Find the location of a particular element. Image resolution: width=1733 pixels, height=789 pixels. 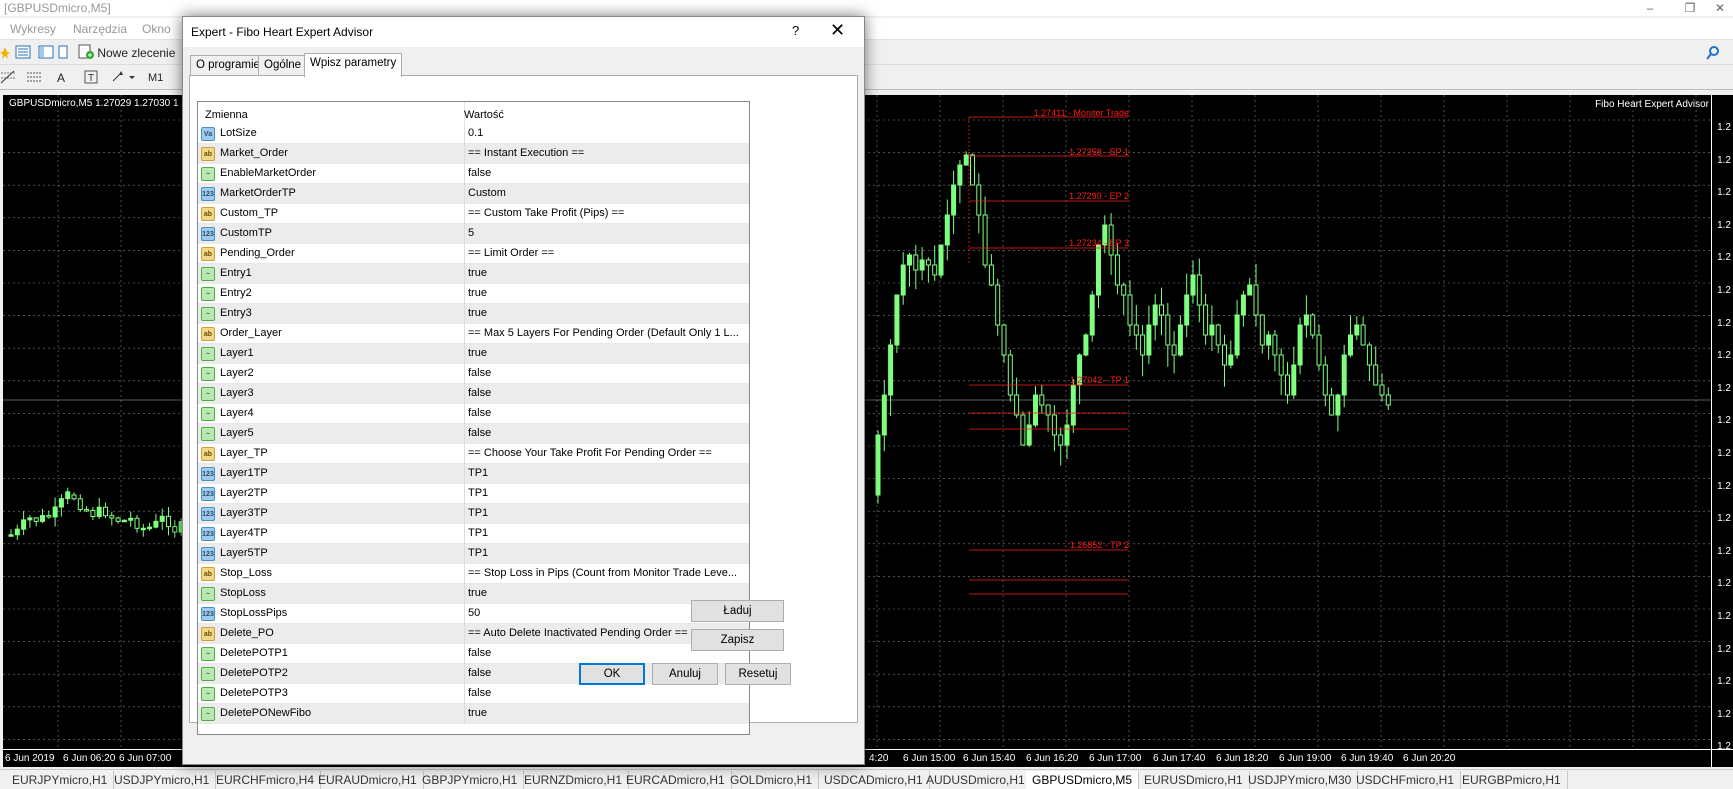

symbol-tab: GBPJPYmicro,H1 is located at coordinates (470, 780).